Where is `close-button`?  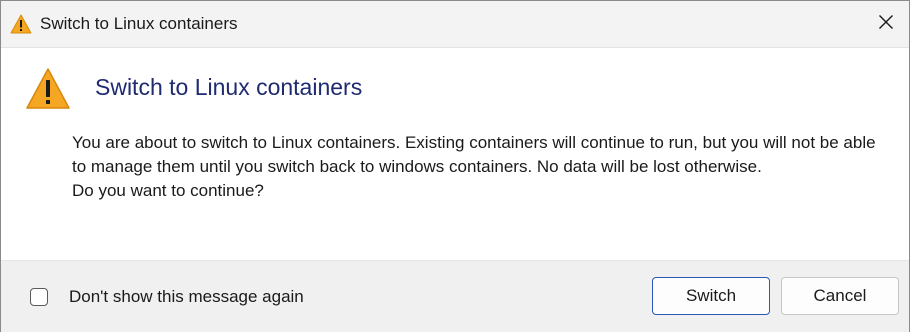
close-button is located at coordinates (886, 24).